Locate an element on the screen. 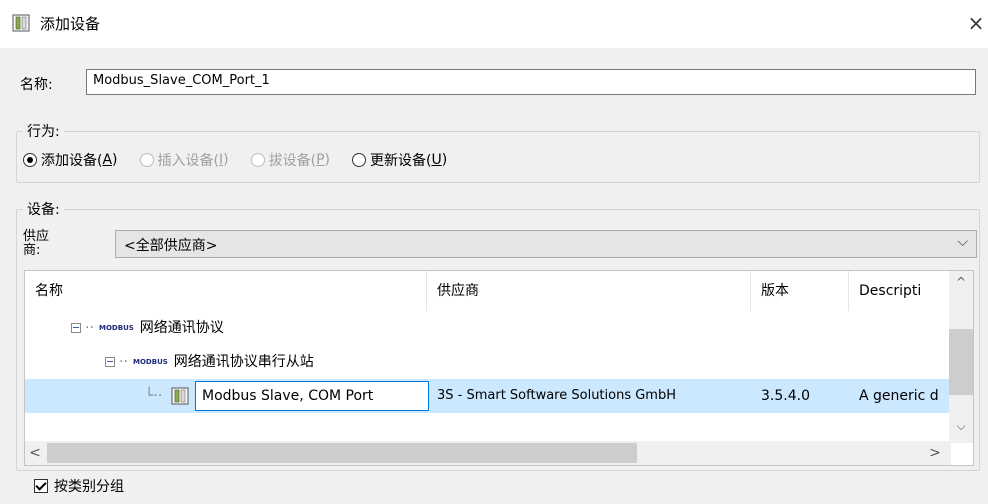  vertical-scroll-thumb is located at coordinates (961, 362).